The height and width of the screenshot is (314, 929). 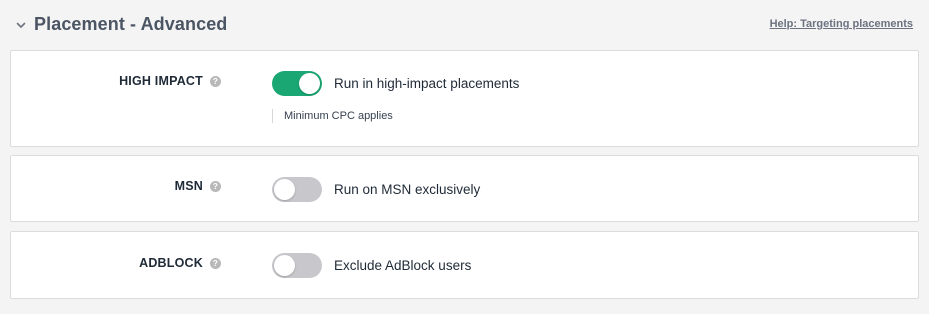 What do you see at coordinates (131, 24) in the screenshot?
I see `section-title: Placement - Advanced` at bounding box center [131, 24].